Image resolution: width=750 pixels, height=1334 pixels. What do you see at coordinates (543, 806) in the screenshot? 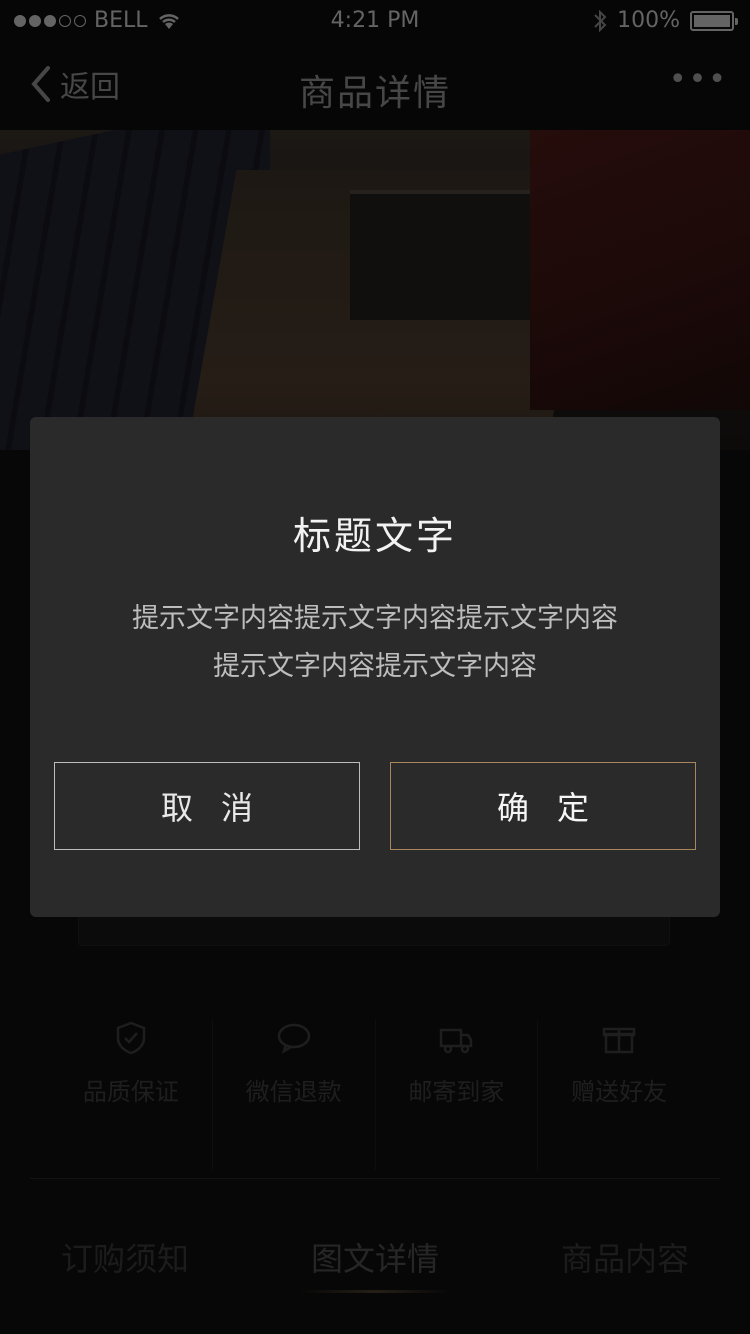
I see `confirm-button: 确定` at bounding box center [543, 806].